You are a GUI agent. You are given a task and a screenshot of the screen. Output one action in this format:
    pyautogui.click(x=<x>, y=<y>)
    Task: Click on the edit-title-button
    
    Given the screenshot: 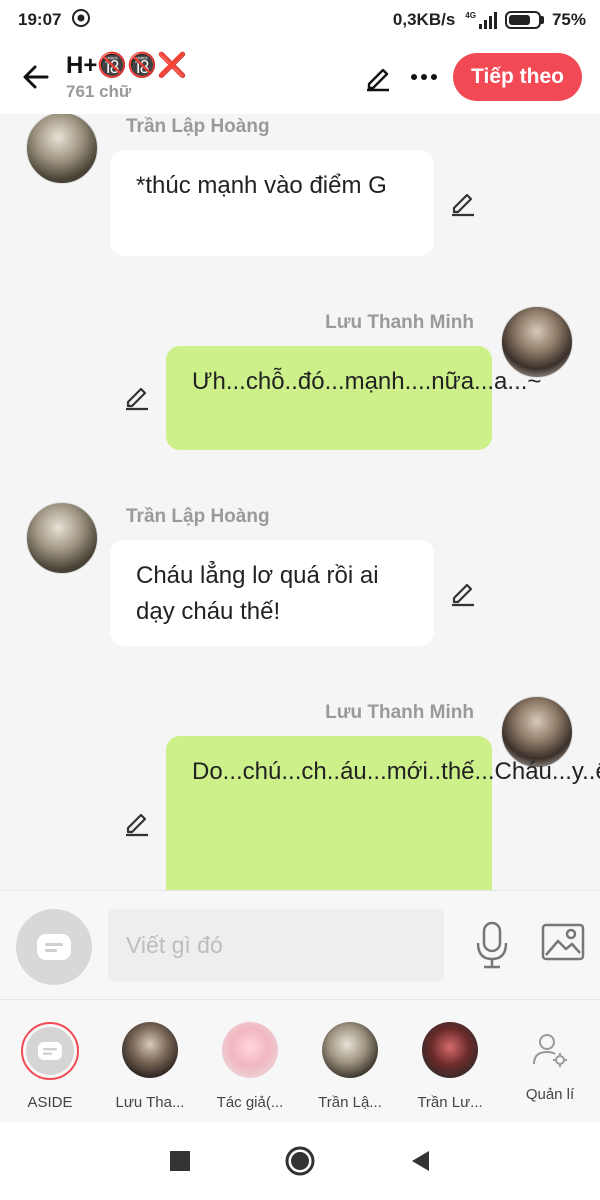 What is the action you would take?
    pyautogui.click(x=378, y=77)
    